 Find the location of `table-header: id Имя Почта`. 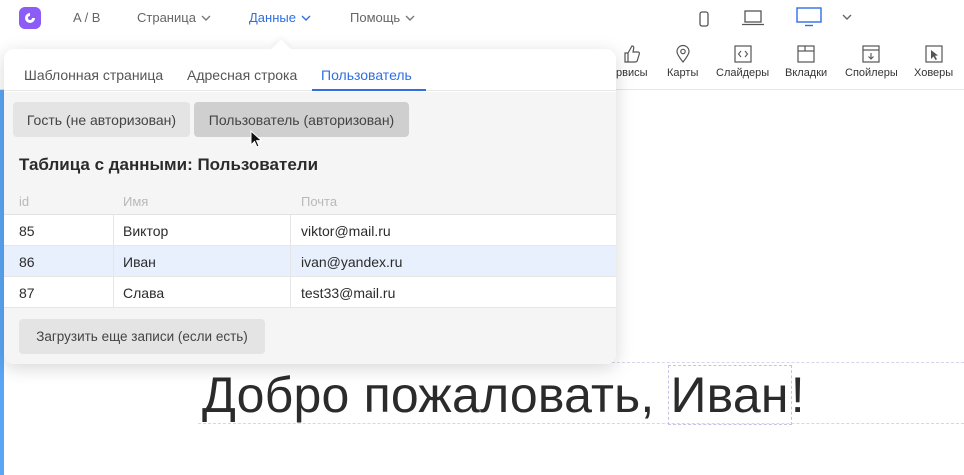

table-header: id Имя Почта is located at coordinates (310, 200).